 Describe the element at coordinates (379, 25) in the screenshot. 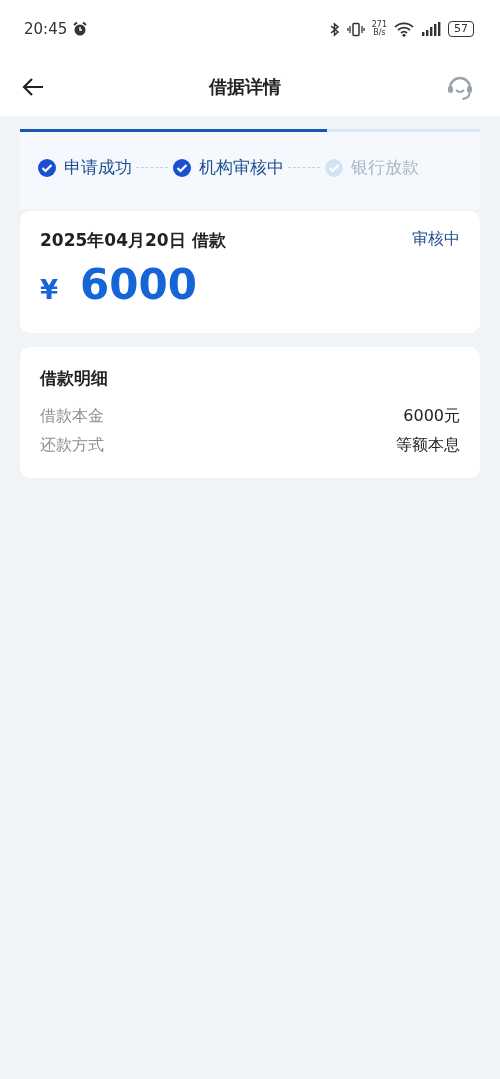

I see `network-speed: 271` at that location.